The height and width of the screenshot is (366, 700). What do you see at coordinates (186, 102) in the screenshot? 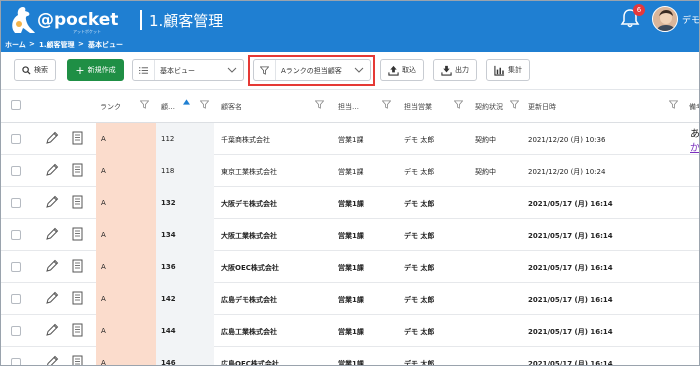
I see `sort-up-icon` at bounding box center [186, 102].